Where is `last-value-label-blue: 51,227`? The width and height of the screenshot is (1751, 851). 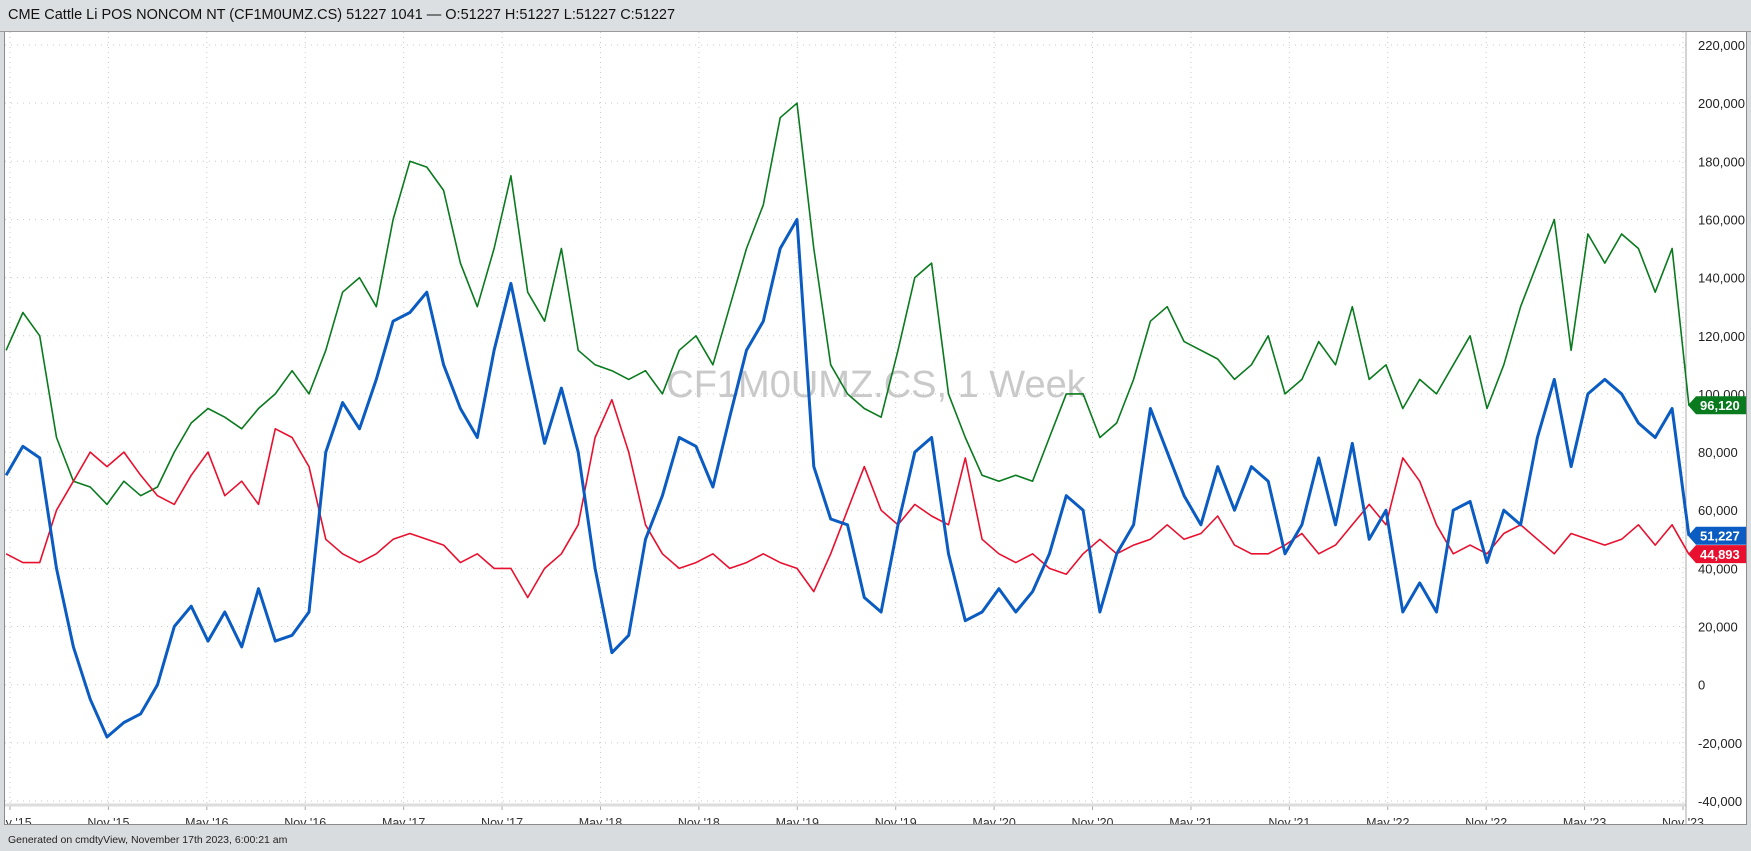
last-value-label-blue: 51,227 is located at coordinates (1720, 536).